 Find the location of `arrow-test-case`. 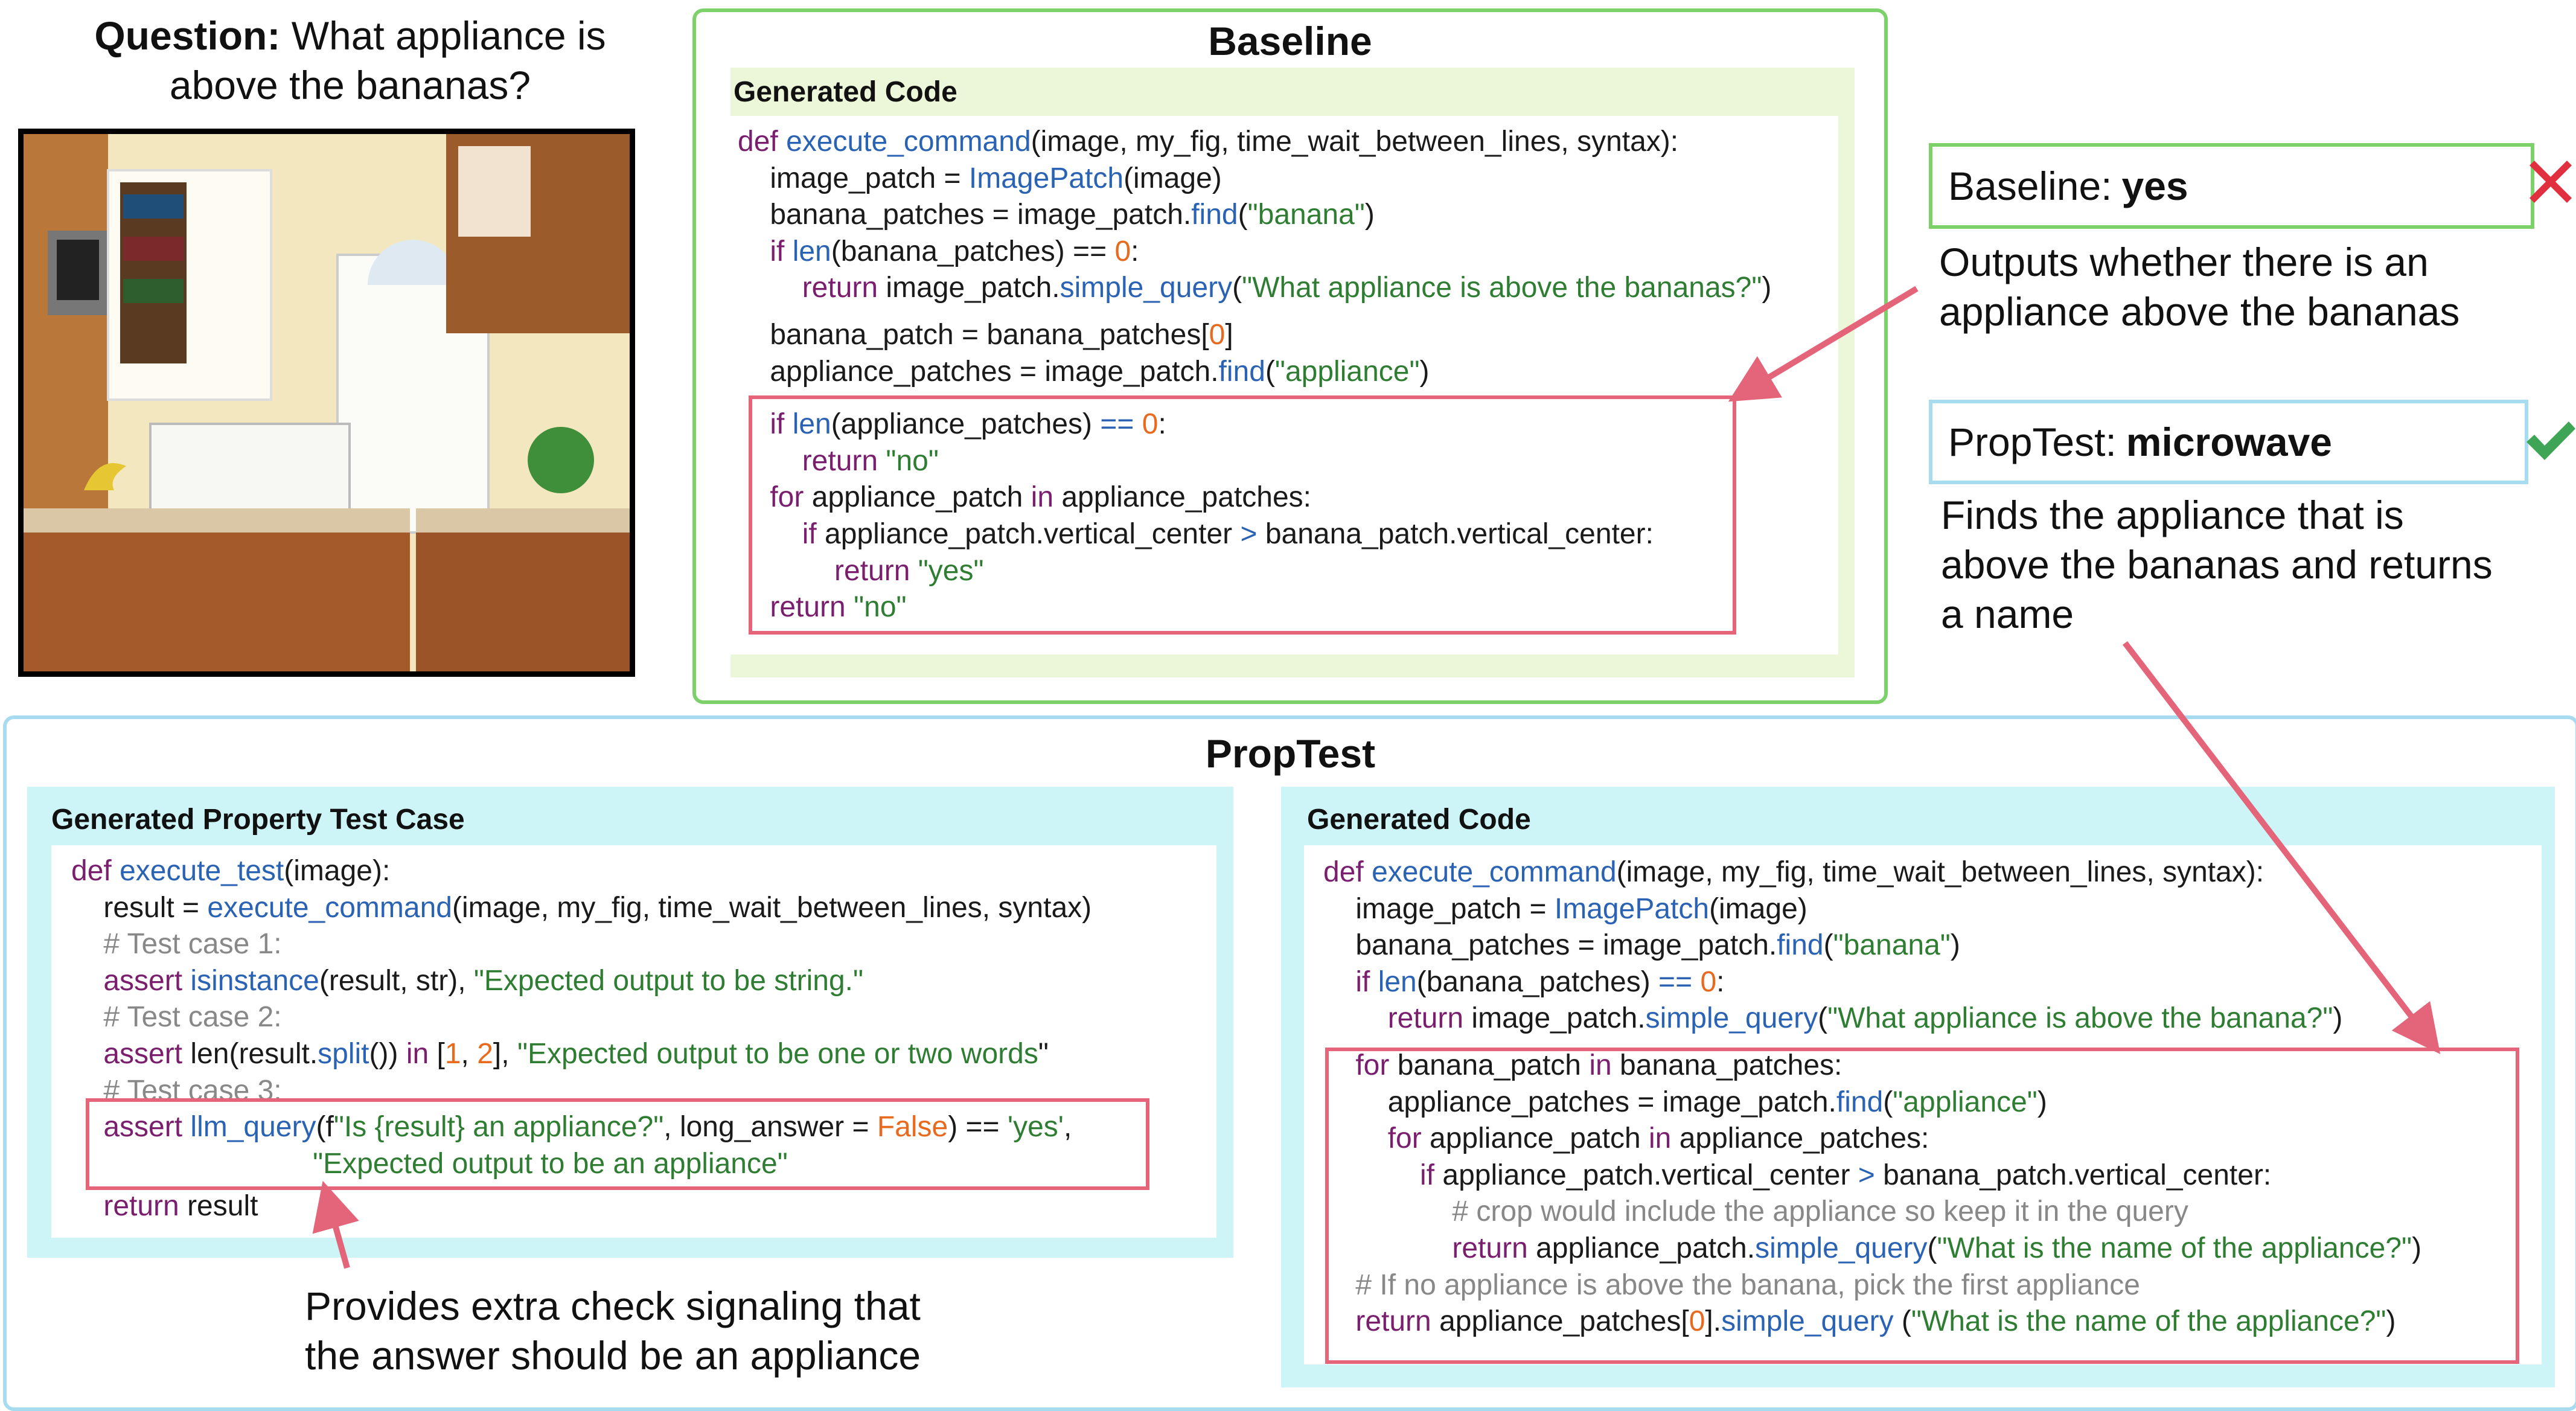

arrow-test-case is located at coordinates (336, 1224).